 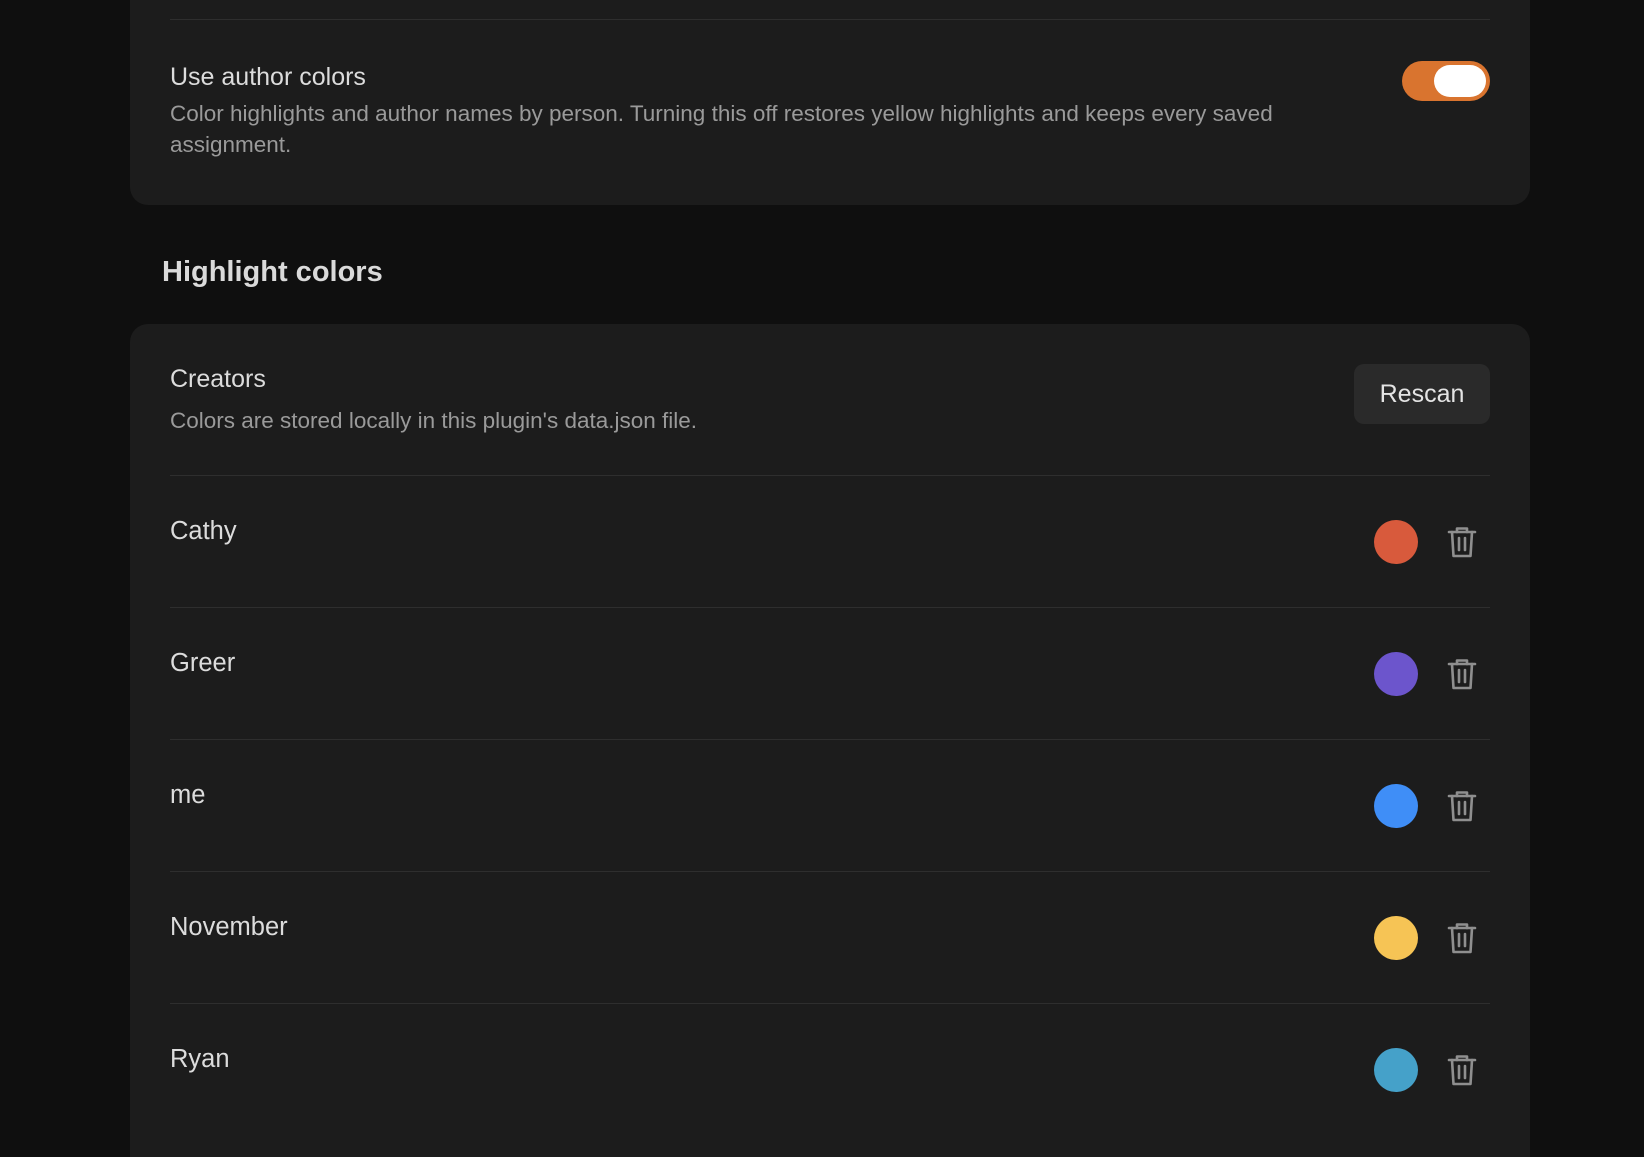 What do you see at coordinates (830, 19) in the screenshot?
I see `divider` at bounding box center [830, 19].